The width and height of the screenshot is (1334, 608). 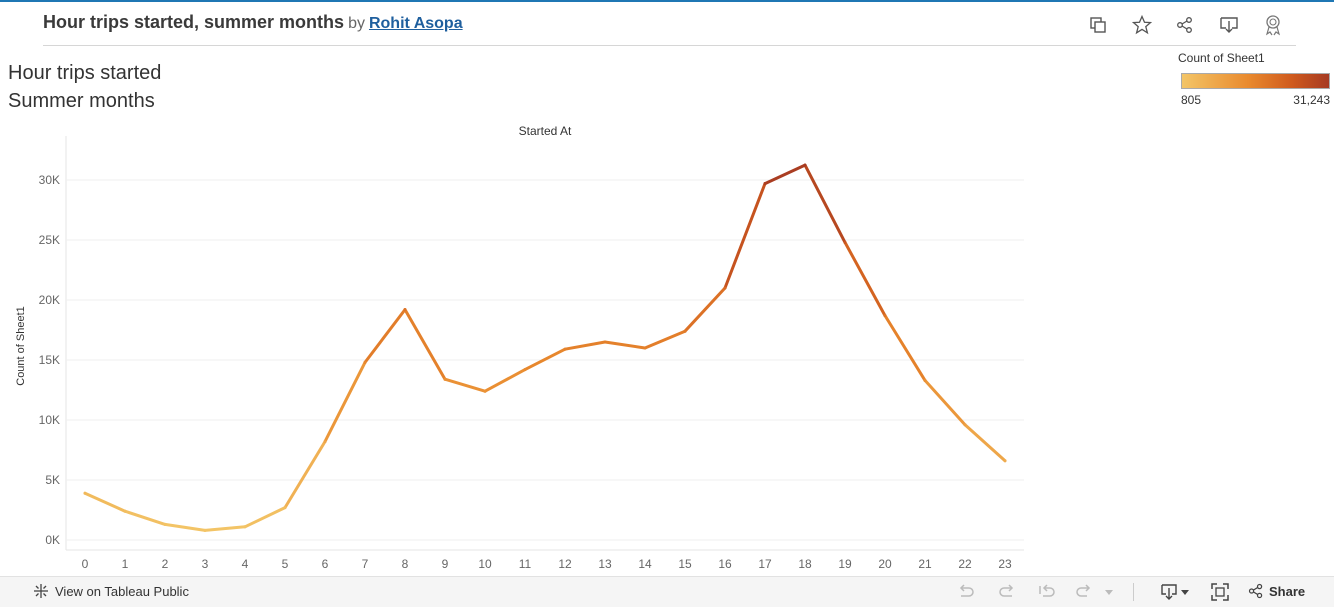 I want to click on x-tick-label: 4, so click(x=245, y=564).